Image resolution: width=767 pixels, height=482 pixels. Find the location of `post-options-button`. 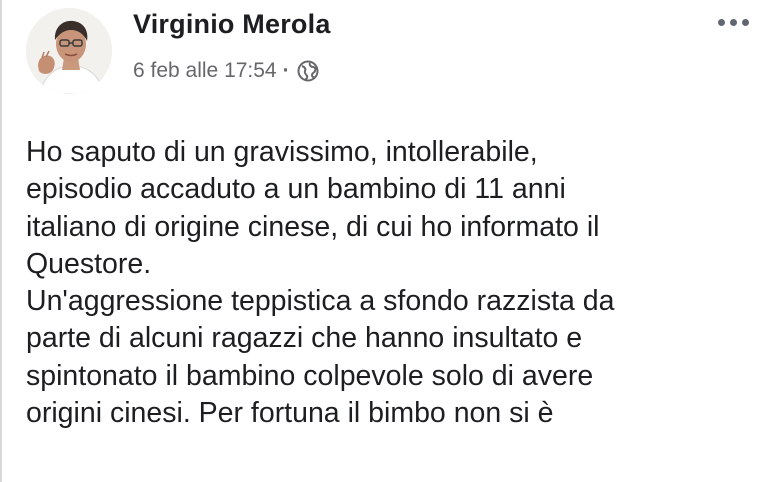

post-options-button is located at coordinates (733, 22).